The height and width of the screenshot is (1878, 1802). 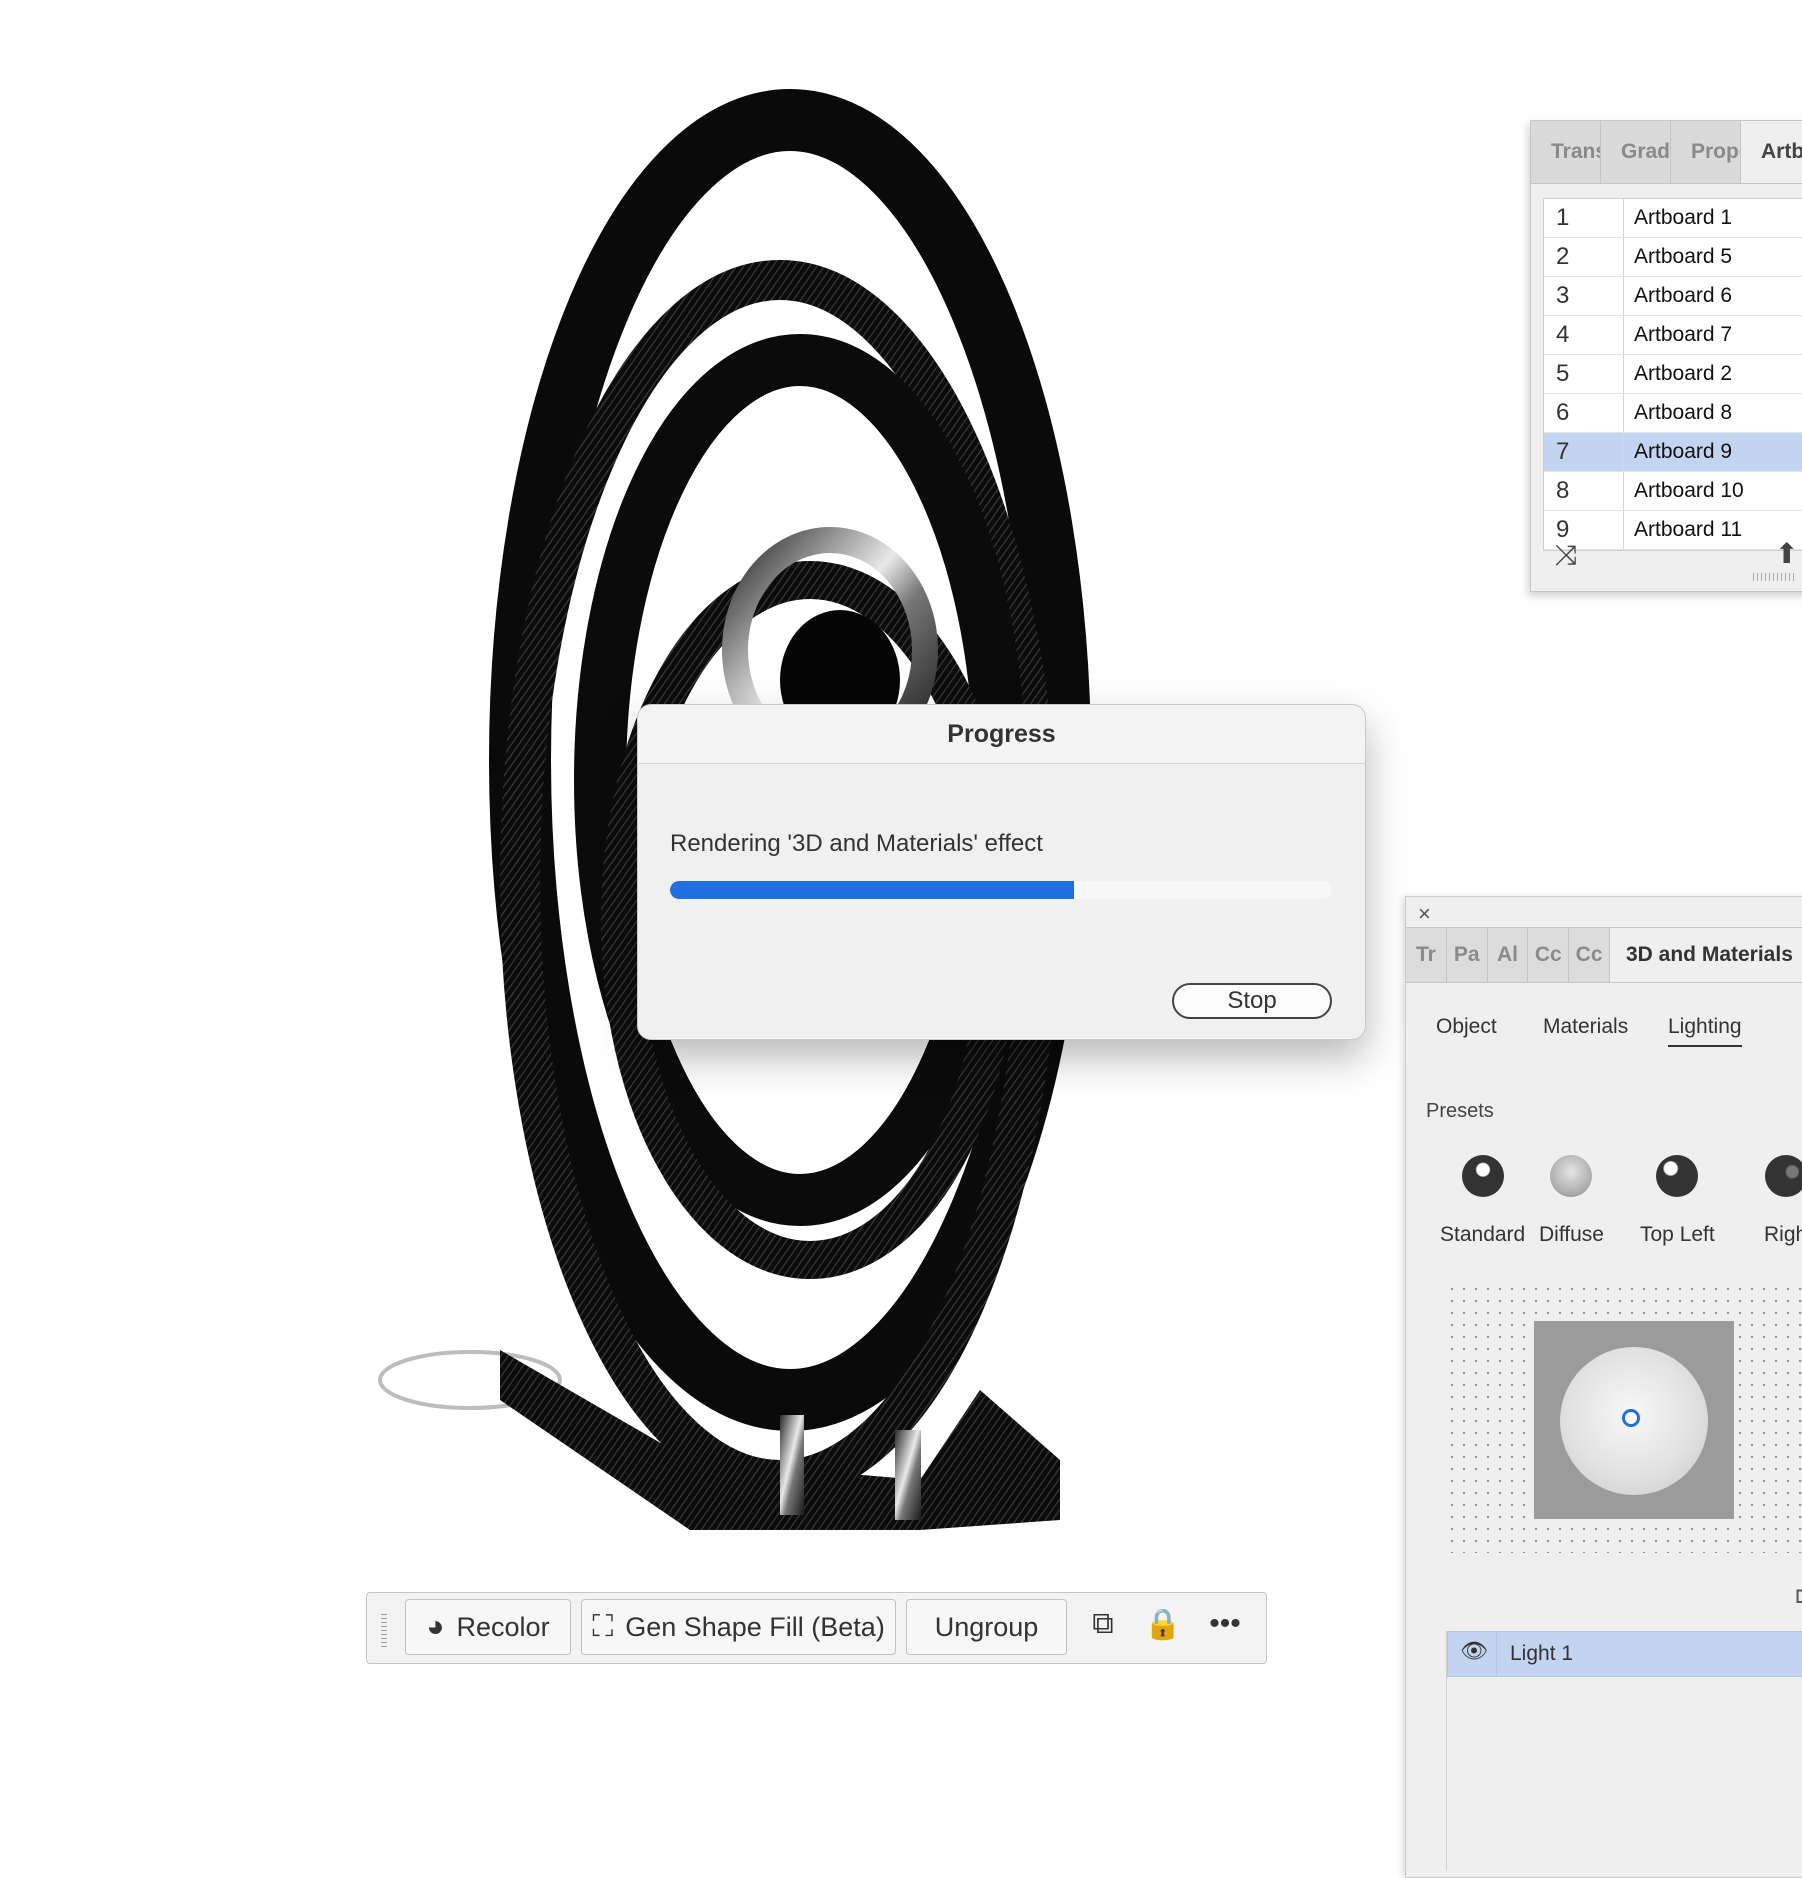 I want to click on visibility-eye-icon: 👁, so click(x=1474, y=1651).